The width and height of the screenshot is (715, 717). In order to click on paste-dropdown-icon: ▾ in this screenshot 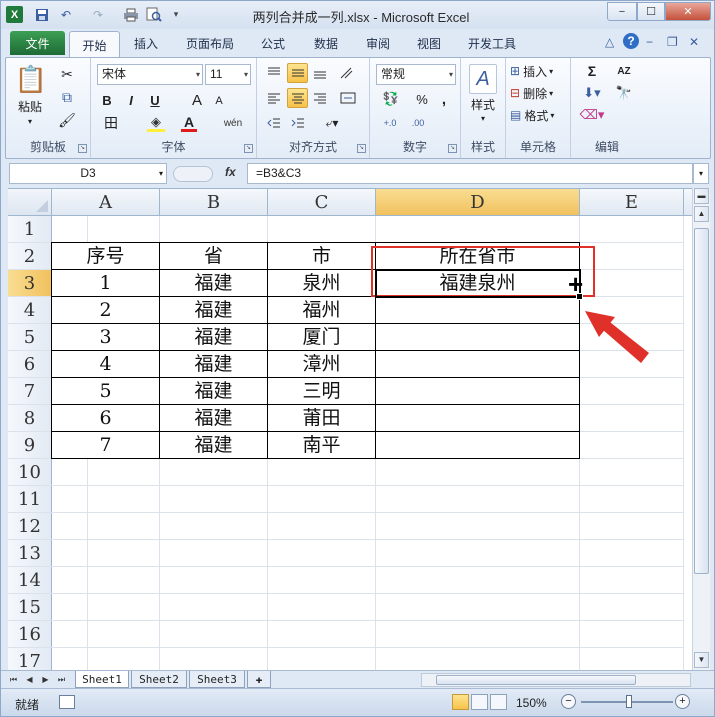, I will do `click(30, 121)`.